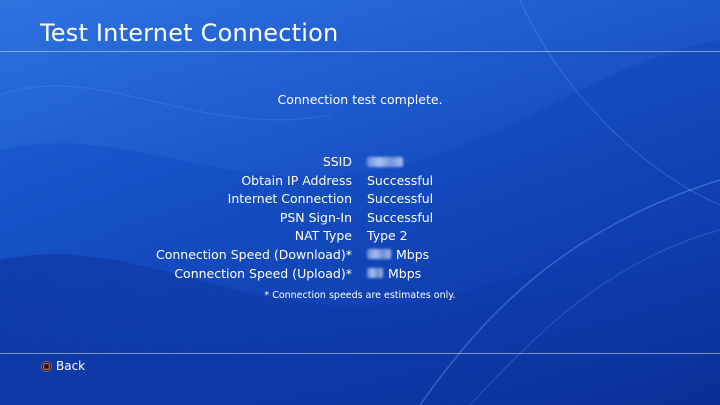 The image size is (720, 405). I want to click on footer-divider, so click(360, 353).